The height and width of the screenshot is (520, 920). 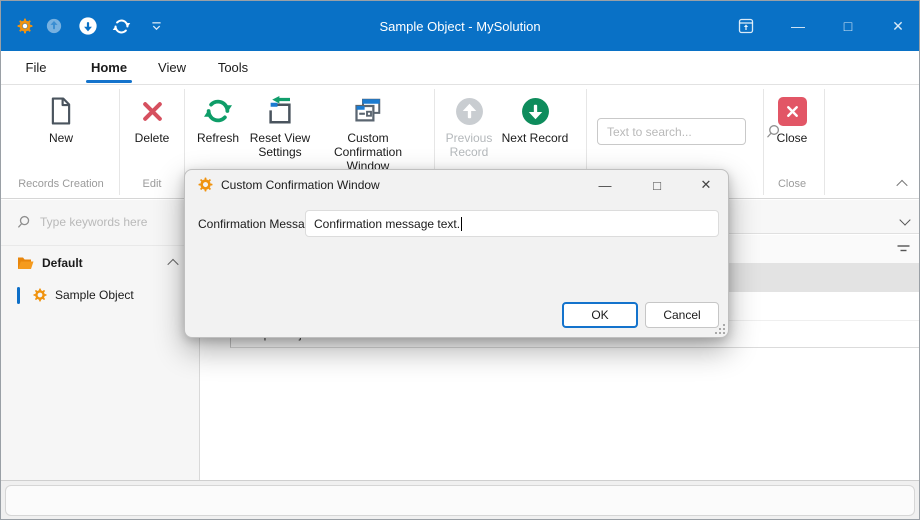 What do you see at coordinates (172, 67) in the screenshot?
I see `tab-view: View` at bounding box center [172, 67].